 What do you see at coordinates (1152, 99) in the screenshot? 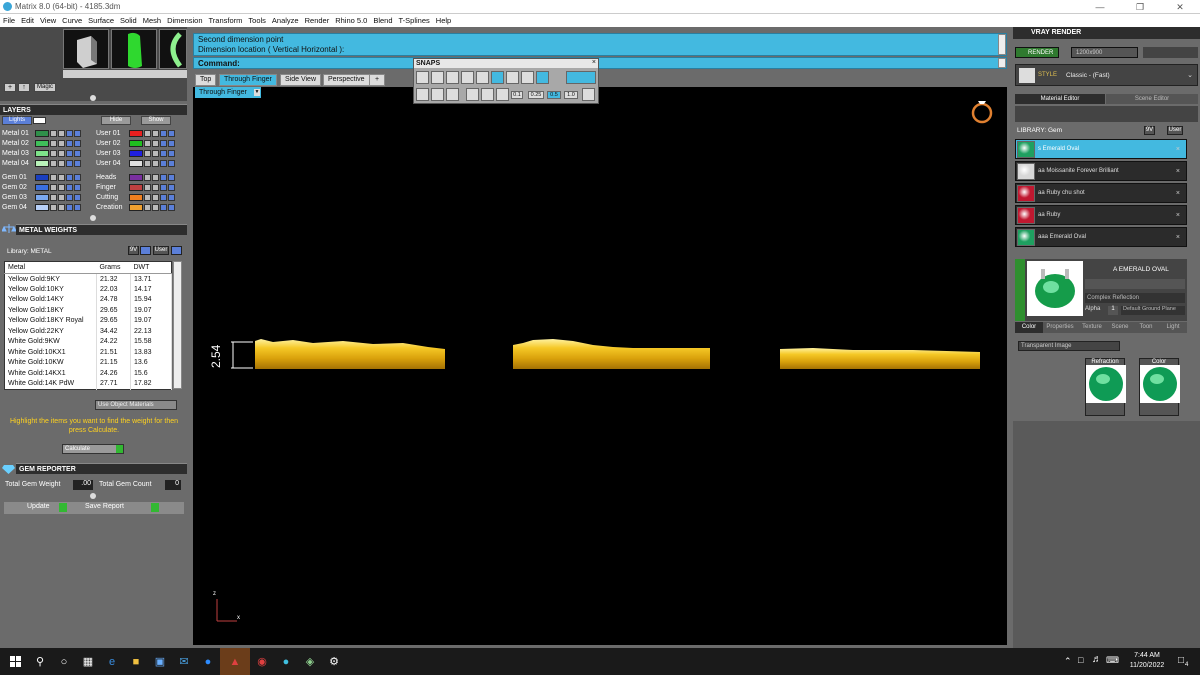
I see `tab-scene-editor: Scene Editor` at bounding box center [1152, 99].